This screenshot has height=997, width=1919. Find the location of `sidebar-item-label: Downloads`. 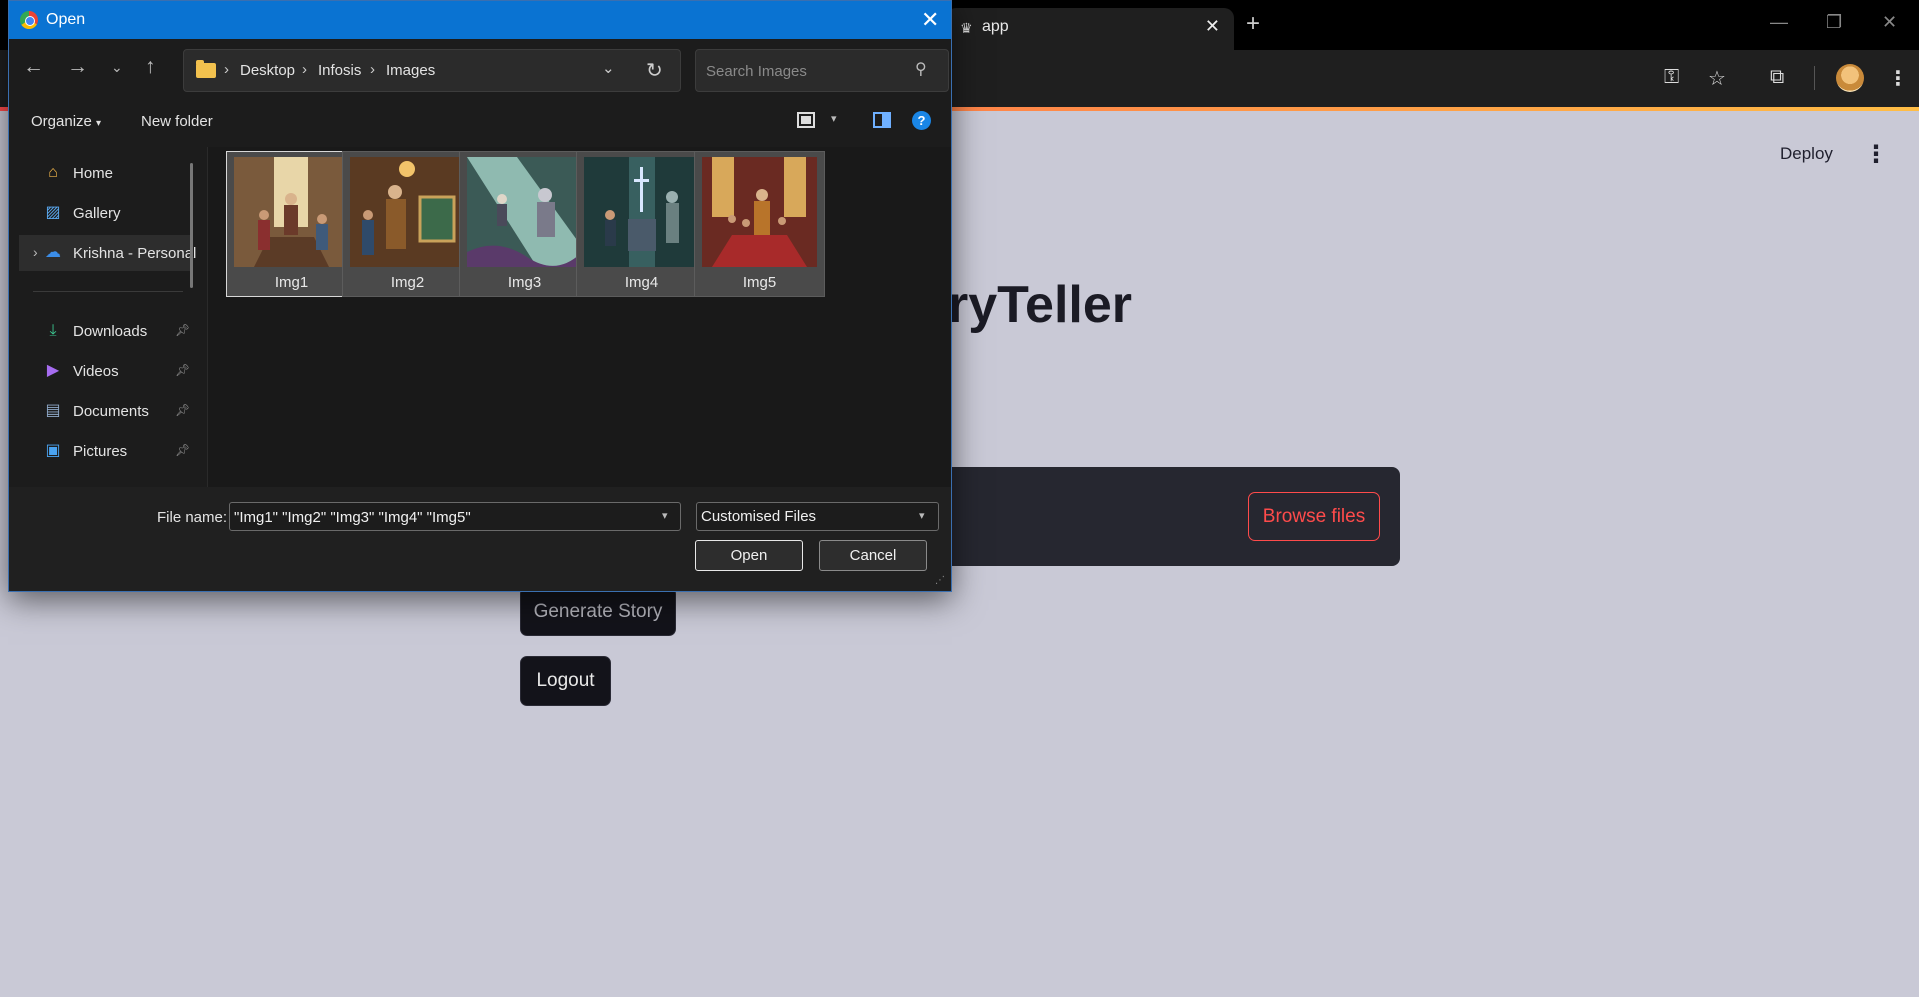

sidebar-item-label: Downloads is located at coordinates (110, 331).